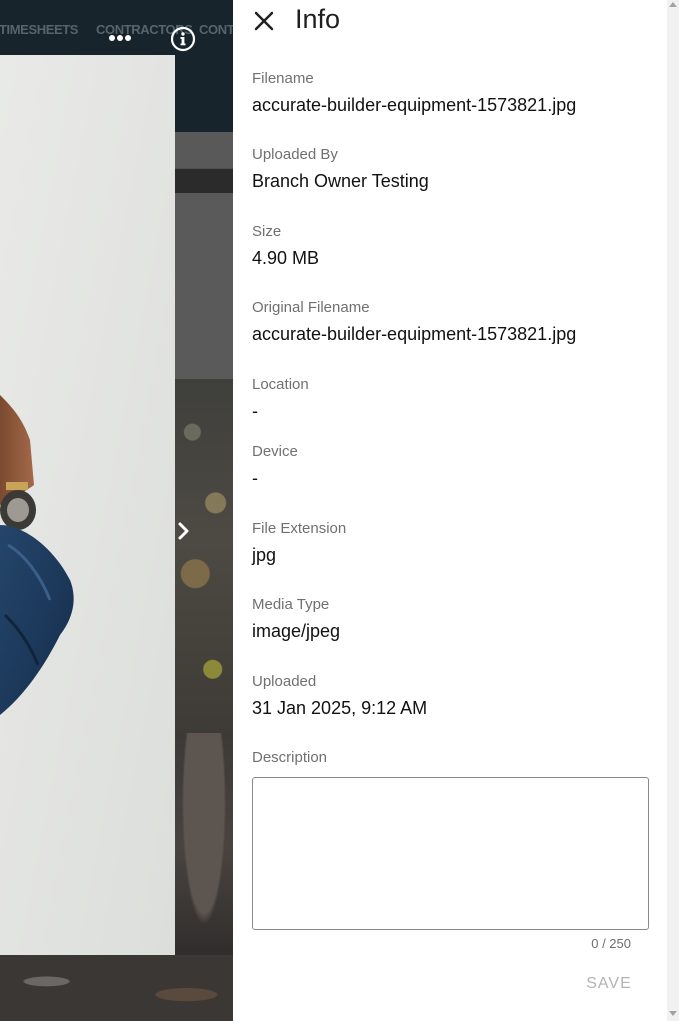  I want to click on scroll-down-arrow-icon, so click(673, 1013).